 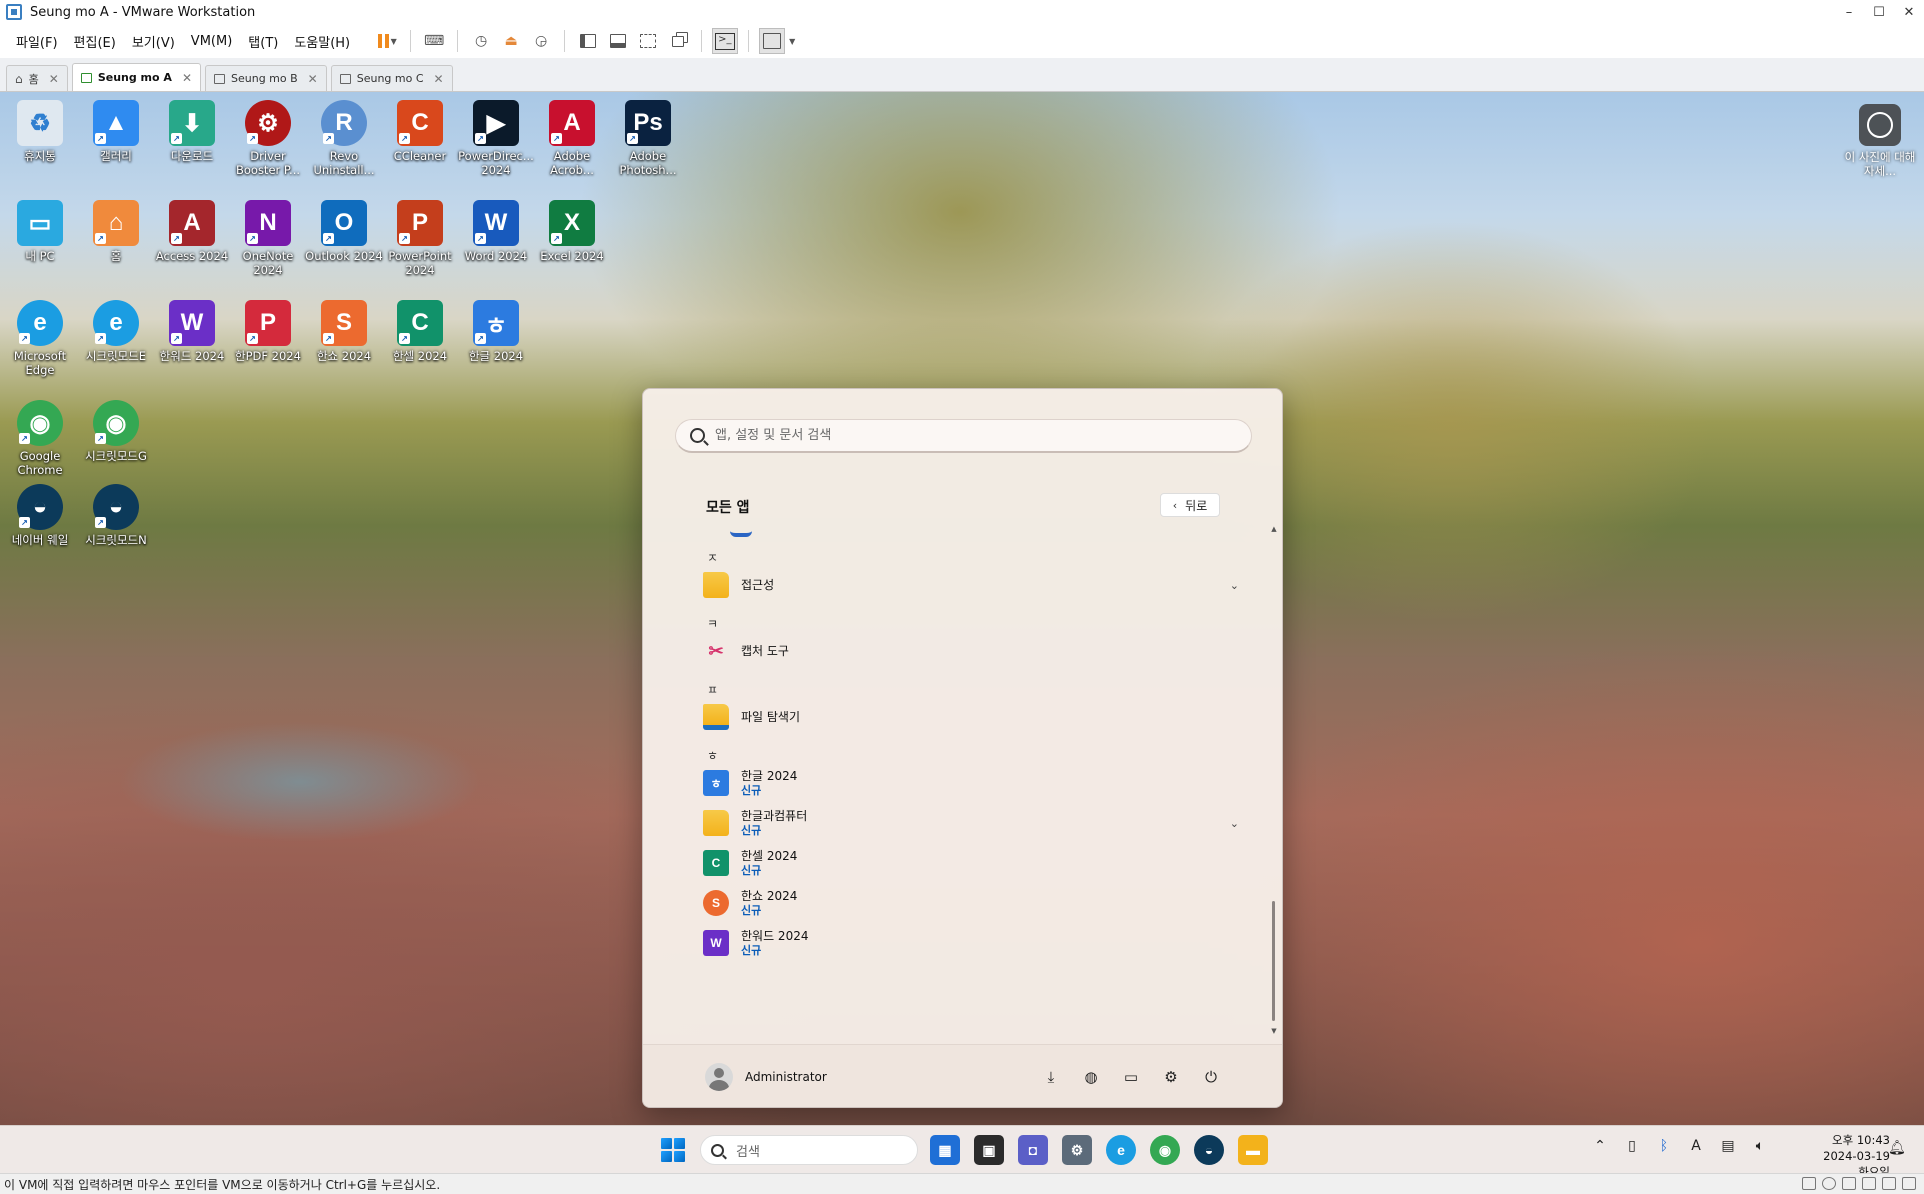 What do you see at coordinates (116, 131) in the screenshot?
I see `desktop-icon: ▲ ↗ 갤러리` at bounding box center [116, 131].